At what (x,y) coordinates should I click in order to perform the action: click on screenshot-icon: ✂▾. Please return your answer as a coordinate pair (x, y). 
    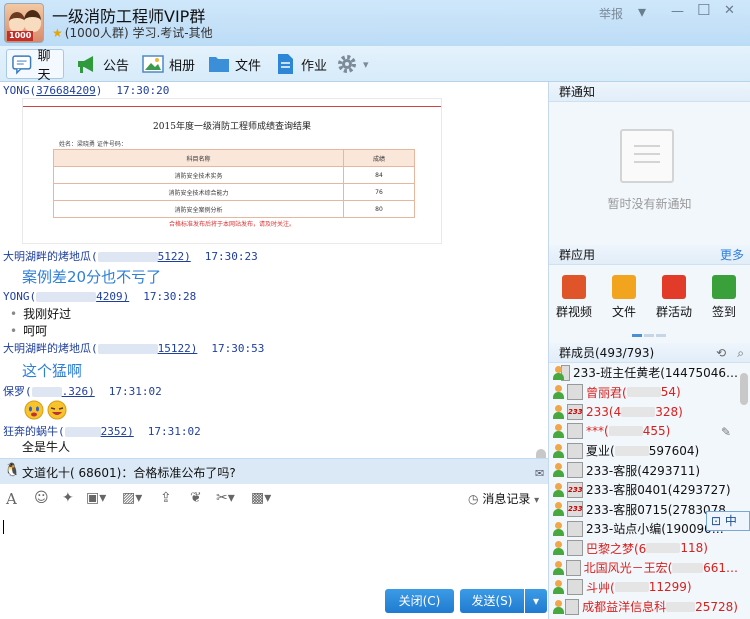
    Looking at the image, I should click on (225, 498).